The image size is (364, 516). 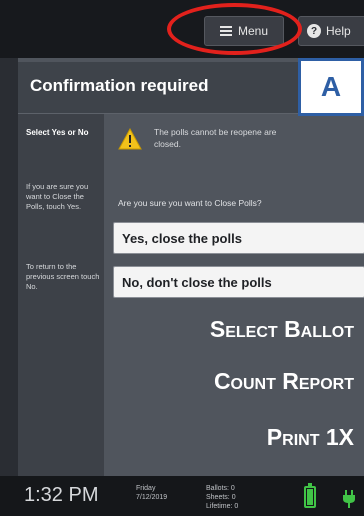 I want to click on power-plug-icon, so click(x=349, y=499).